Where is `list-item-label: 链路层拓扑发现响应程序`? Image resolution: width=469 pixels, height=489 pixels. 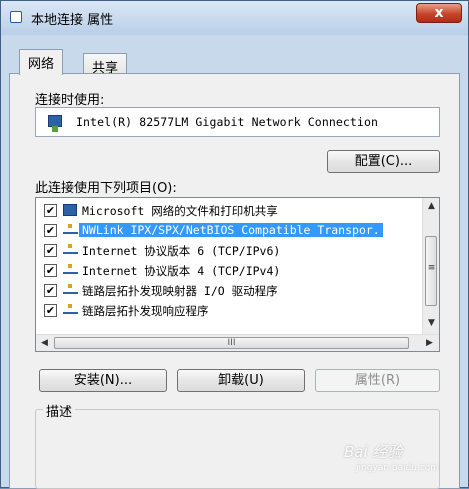 list-item-label: 链路层拓扑发现响应程序 is located at coordinates (145, 311).